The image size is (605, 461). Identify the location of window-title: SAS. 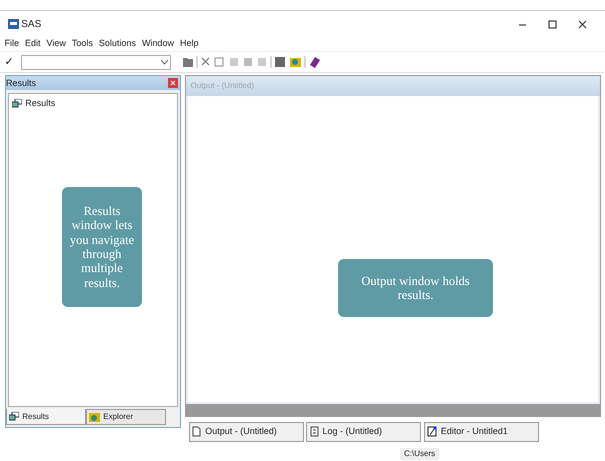
(31, 25).